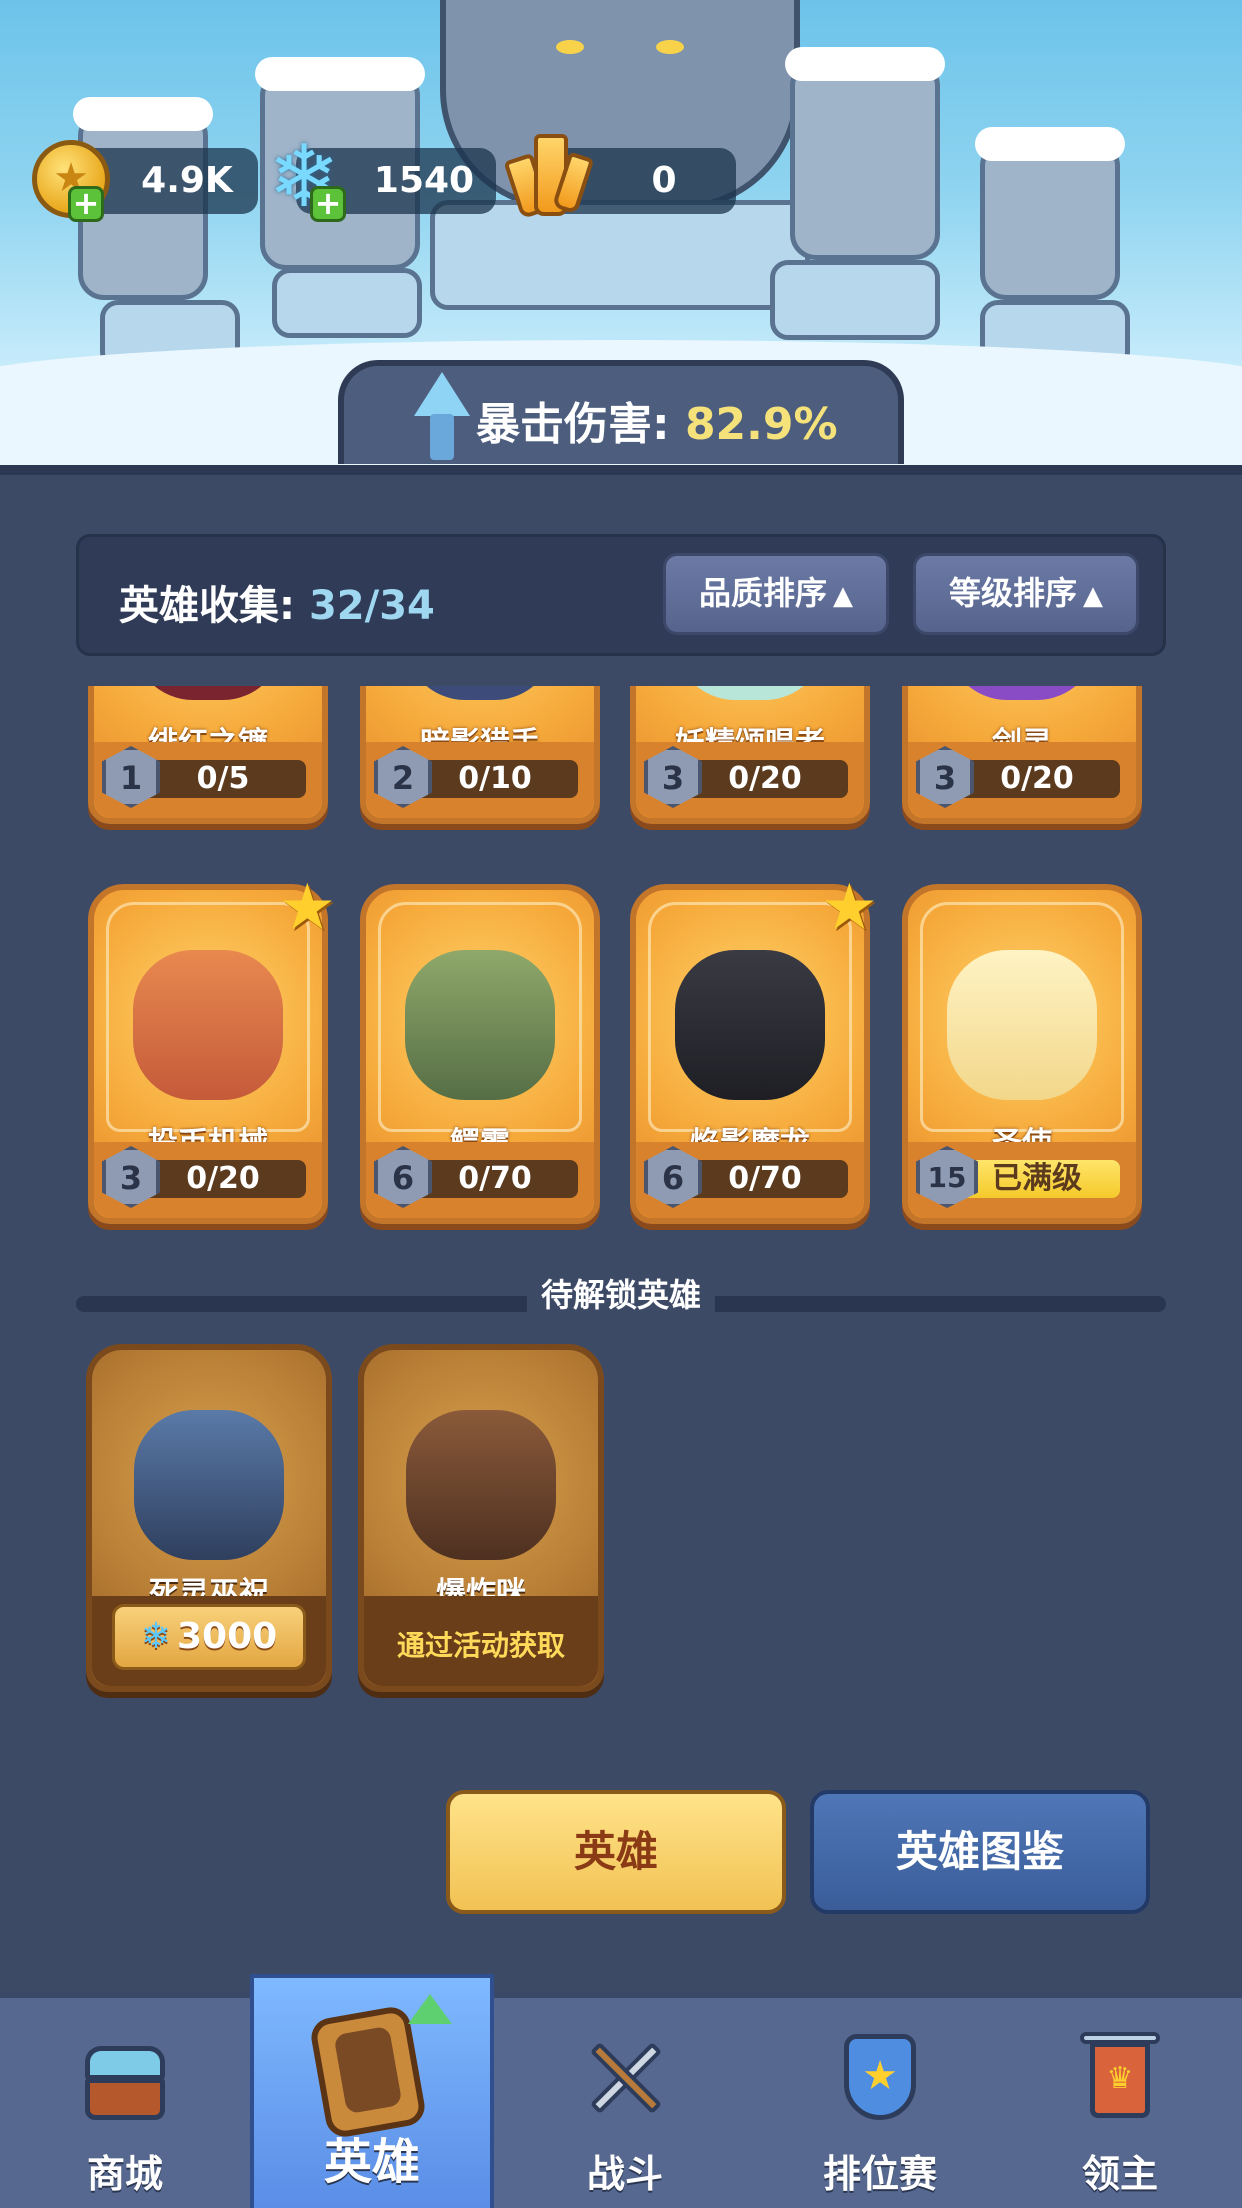 Image resolution: width=1242 pixels, height=2208 pixels. Describe the element at coordinates (1022, 1025) in the screenshot. I see `angel-hero-icon` at that location.